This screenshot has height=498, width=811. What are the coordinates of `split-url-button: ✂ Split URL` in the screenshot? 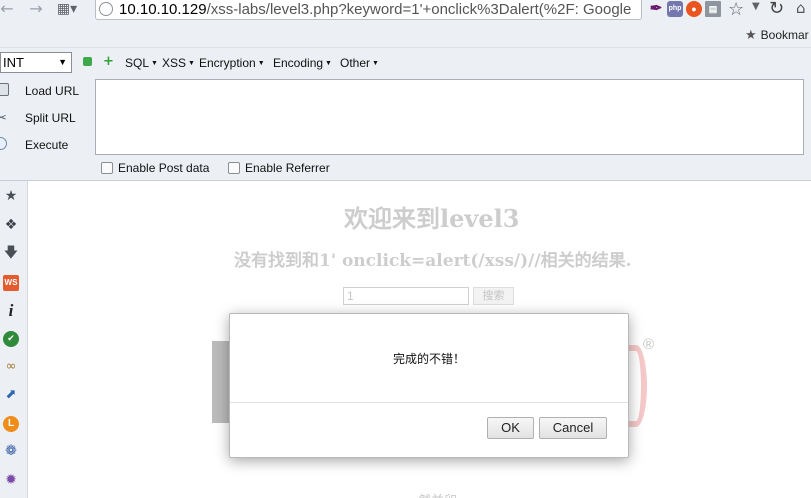 It's located at (46, 119).